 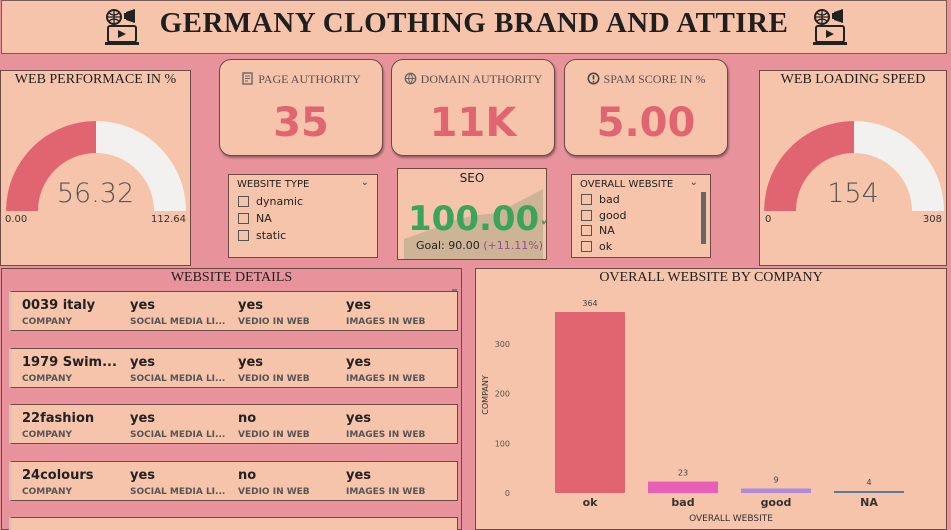 What do you see at coordinates (853, 193) in the screenshot?
I see `gauge-value: 154` at bounding box center [853, 193].